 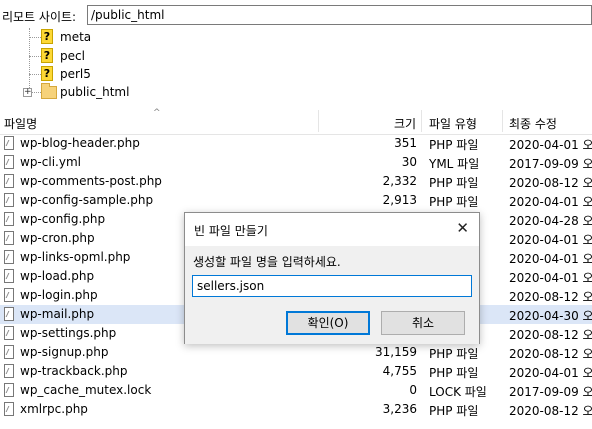 What do you see at coordinates (296, 122) in the screenshot?
I see `file-list-header: 파일명 크기 파일 유형 최종 수정` at bounding box center [296, 122].